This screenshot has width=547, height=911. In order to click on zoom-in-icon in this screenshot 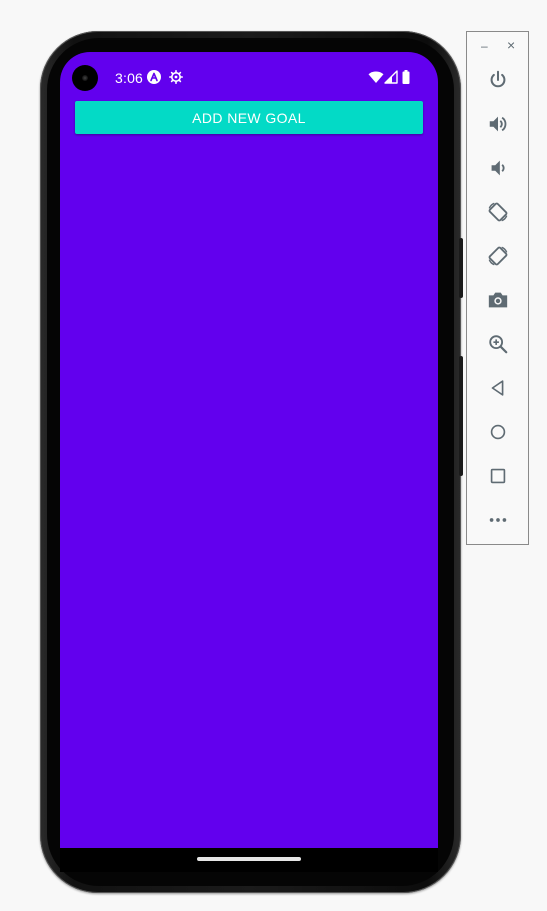, I will do `click(498, 344)`.